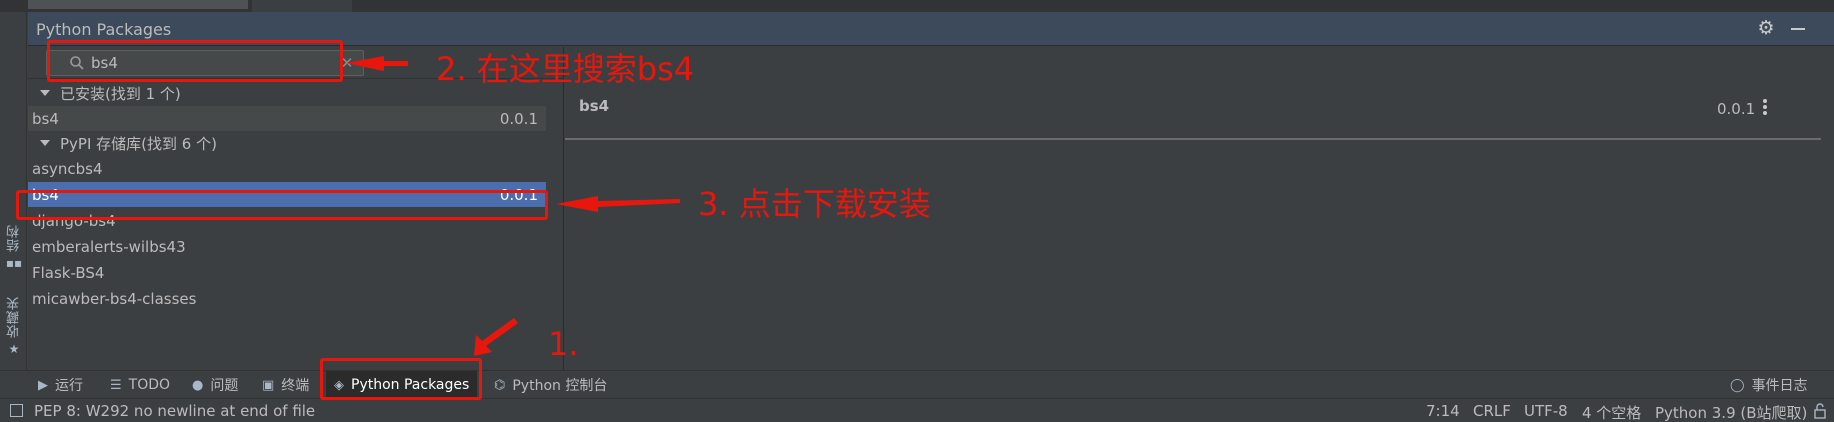 The width and height of the screenshot is (1834, 422). I want to click on tab-terminal: ▣ 终端, so click(285, 385).